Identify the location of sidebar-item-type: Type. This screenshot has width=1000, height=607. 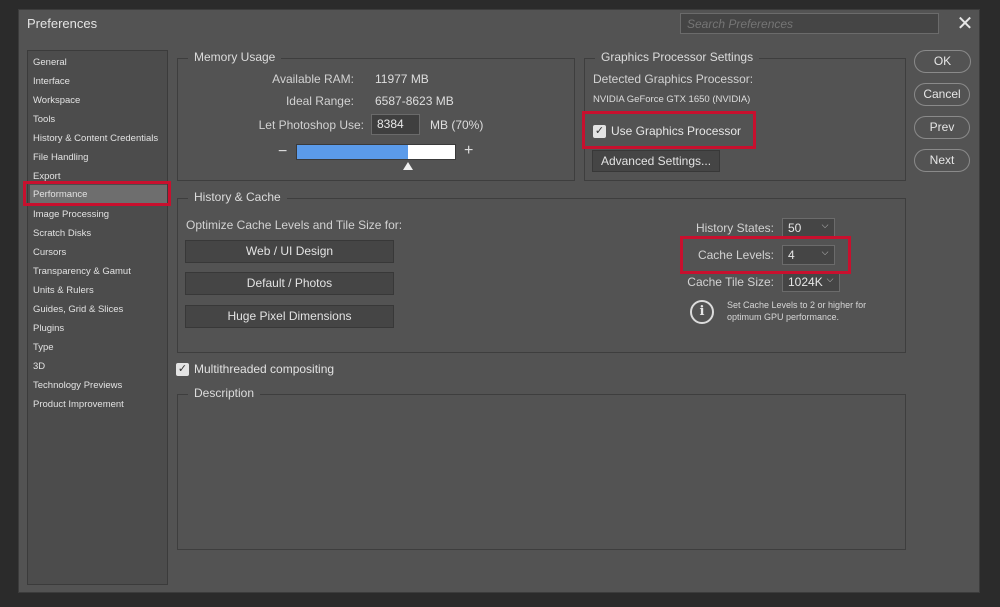
(98, 347).